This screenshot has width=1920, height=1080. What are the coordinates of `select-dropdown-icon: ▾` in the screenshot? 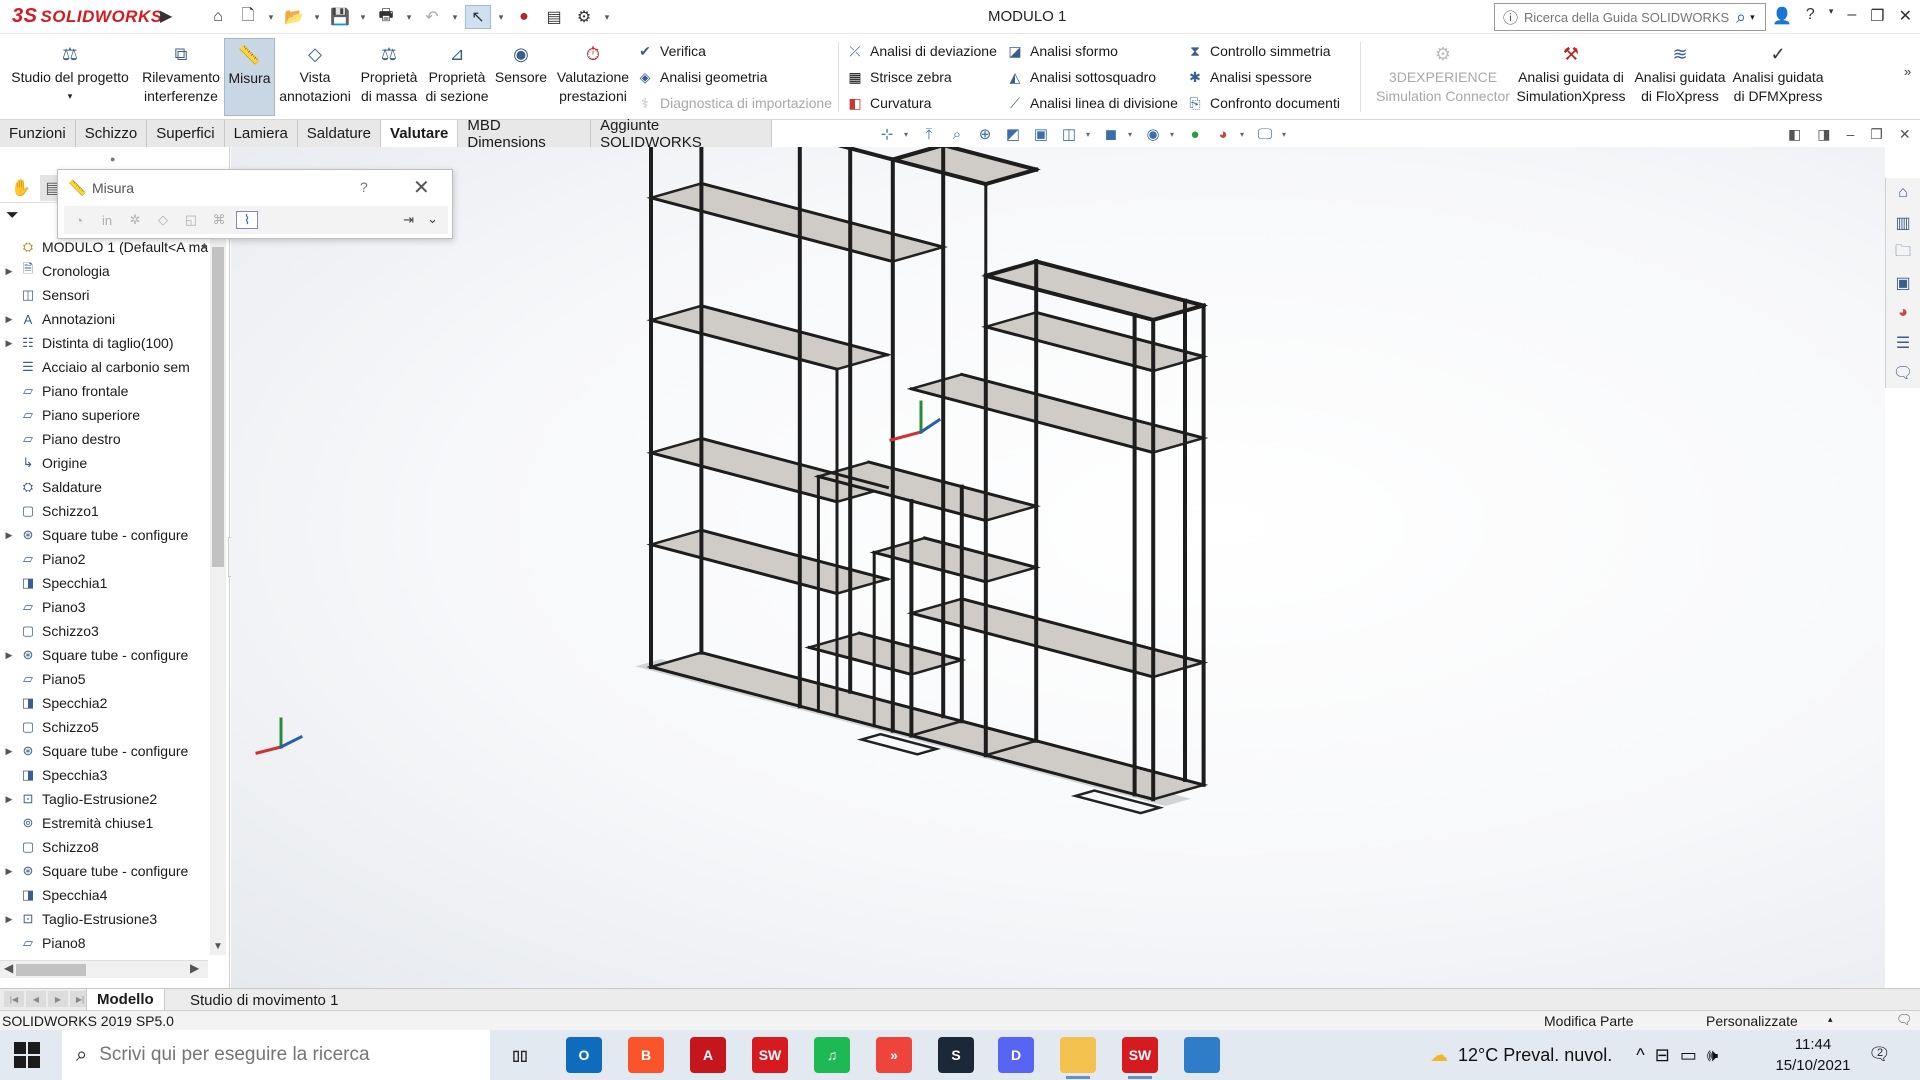 It's located at (501, 17).